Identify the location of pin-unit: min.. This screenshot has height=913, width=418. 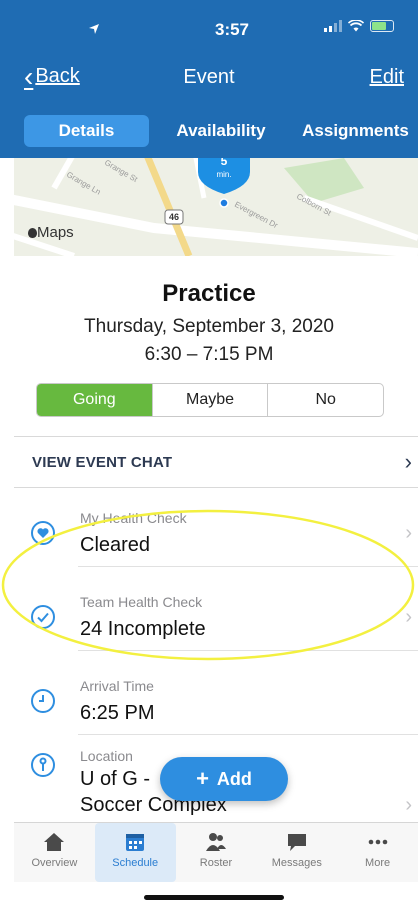
(223, 174).